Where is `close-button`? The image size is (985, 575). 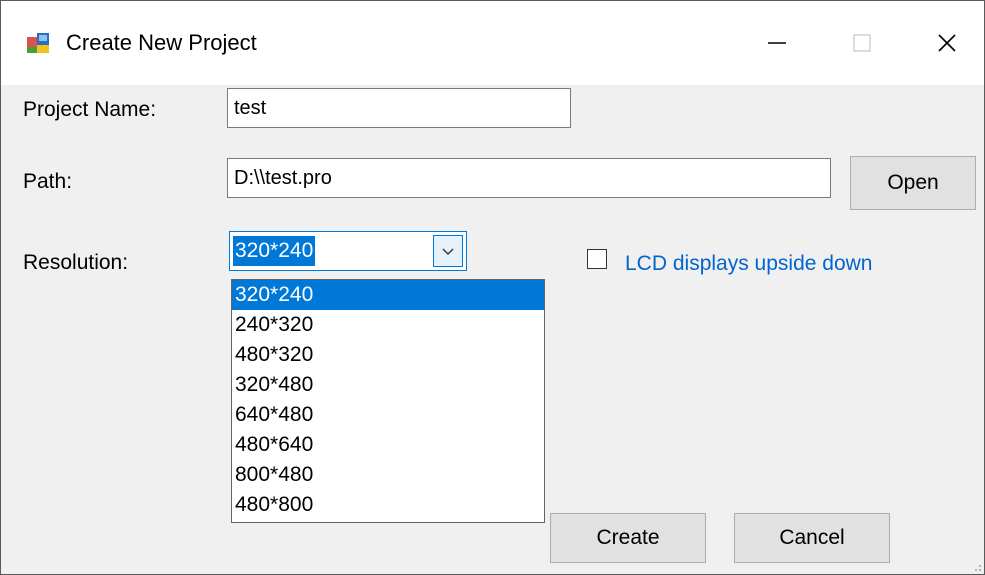
close-button is located at coordinates (942, 43).